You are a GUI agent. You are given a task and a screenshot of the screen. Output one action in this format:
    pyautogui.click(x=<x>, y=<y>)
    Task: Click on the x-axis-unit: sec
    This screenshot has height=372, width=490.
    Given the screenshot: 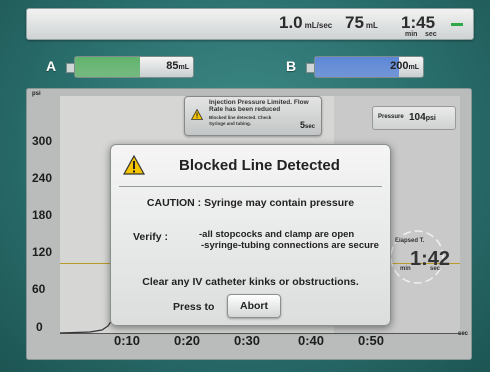 What is the action you would take?
    pyautogui.click(x=462, y=334)
    